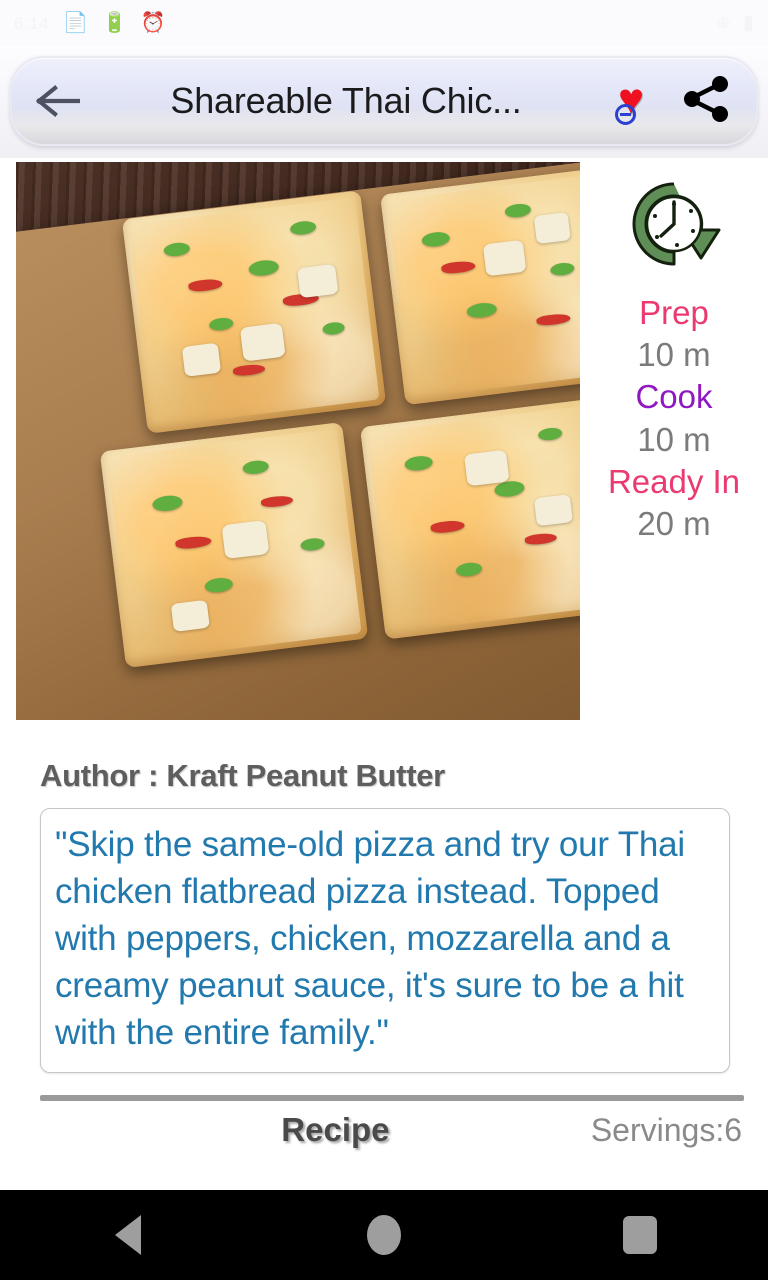  I want to click on favorite-button: ♥, so click(640, 101).